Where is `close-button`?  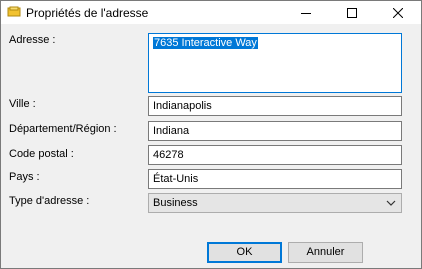
close-button is located at coordinates (398, 12).